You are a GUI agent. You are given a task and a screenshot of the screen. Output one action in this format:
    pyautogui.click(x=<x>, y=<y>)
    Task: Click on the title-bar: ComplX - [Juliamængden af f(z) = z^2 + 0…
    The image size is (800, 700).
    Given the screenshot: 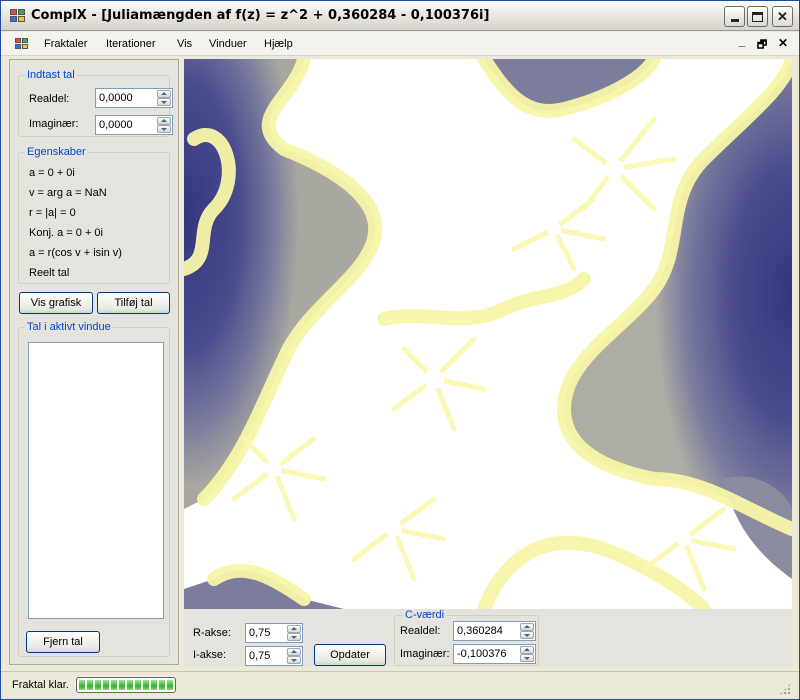 What is the action you would take?
    pyautogui.click(x=400, y=16)
    